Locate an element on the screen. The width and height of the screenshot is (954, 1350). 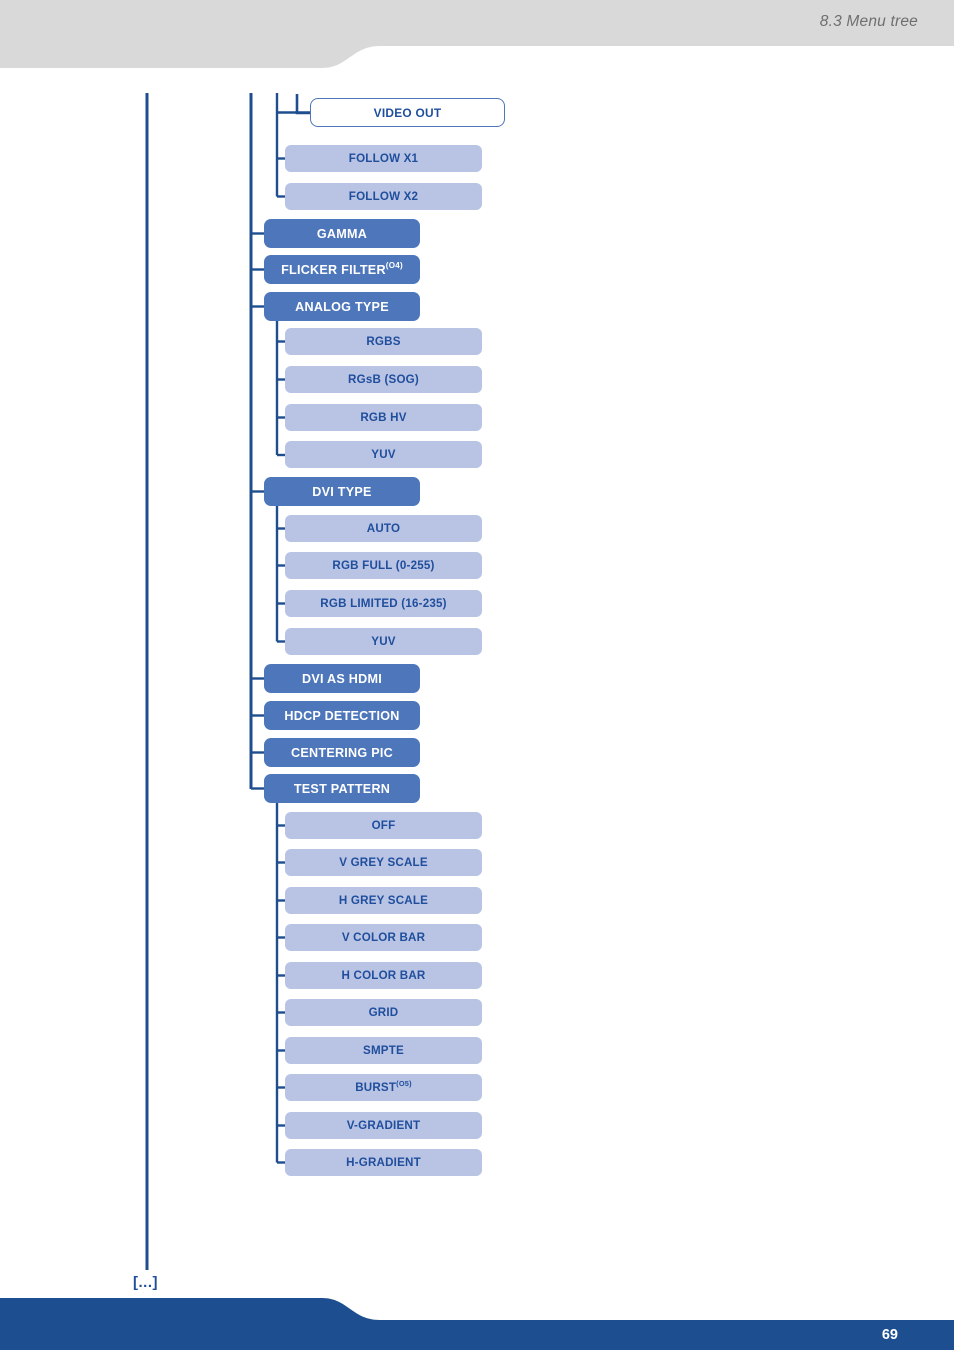
tree-node-analog-type: ANALOG TYPE is located at coordinates (342, 306).